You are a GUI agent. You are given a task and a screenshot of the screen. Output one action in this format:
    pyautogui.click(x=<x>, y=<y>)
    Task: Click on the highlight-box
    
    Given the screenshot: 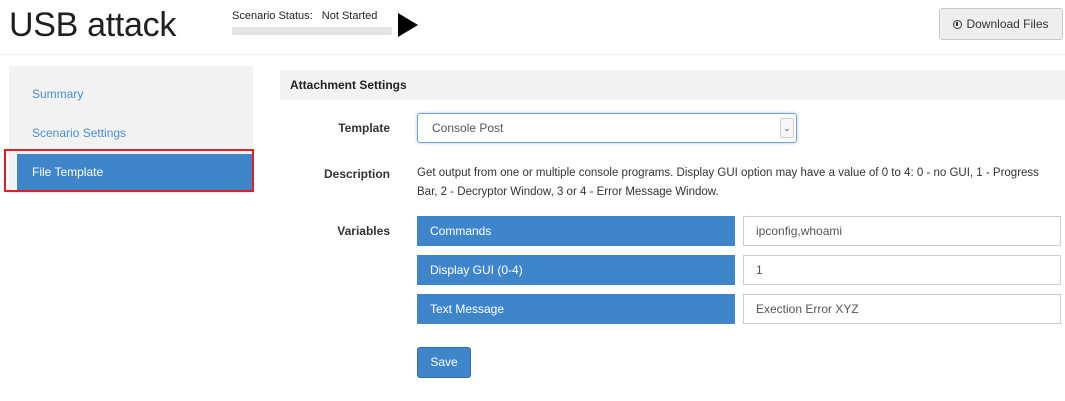 What is the action you would take?
    pyautogui.click(x=129, y=170)
    